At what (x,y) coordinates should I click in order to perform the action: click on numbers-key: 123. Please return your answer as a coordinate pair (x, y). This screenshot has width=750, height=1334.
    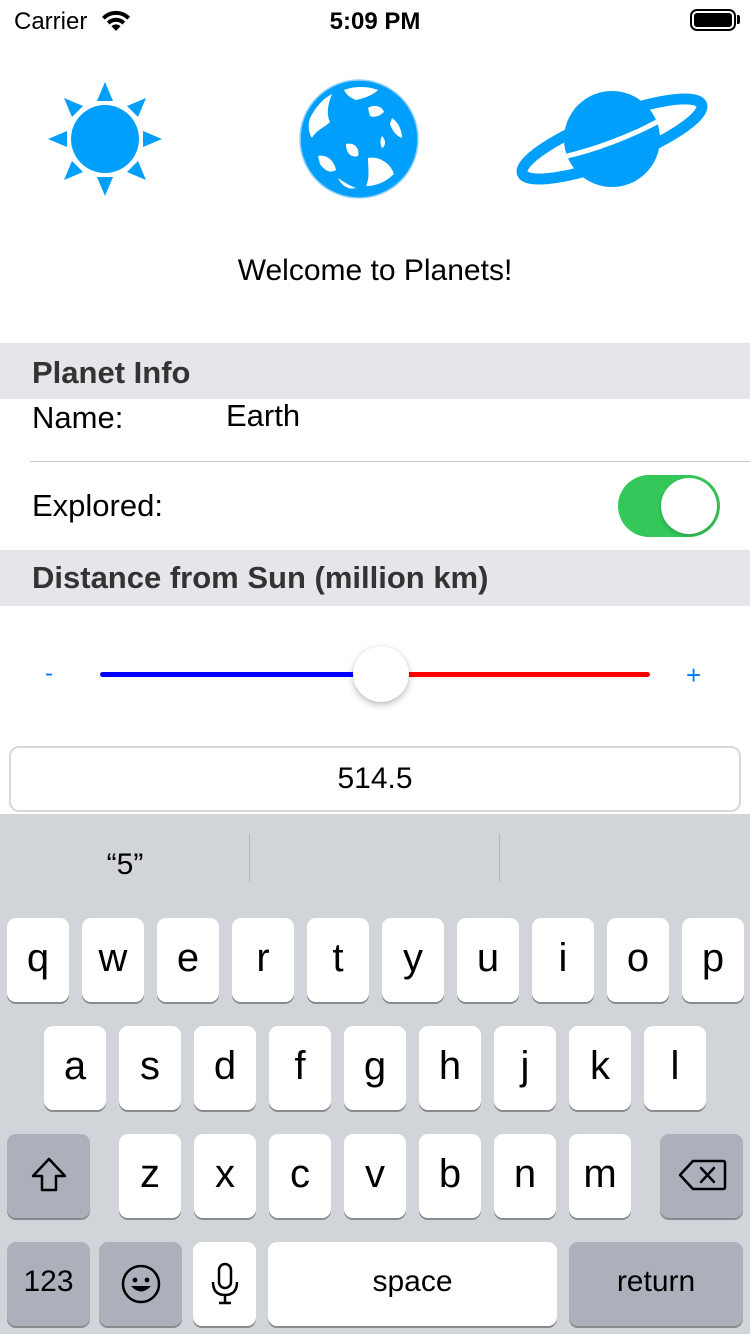
    Looking at the image, I should click on (48, 1284).